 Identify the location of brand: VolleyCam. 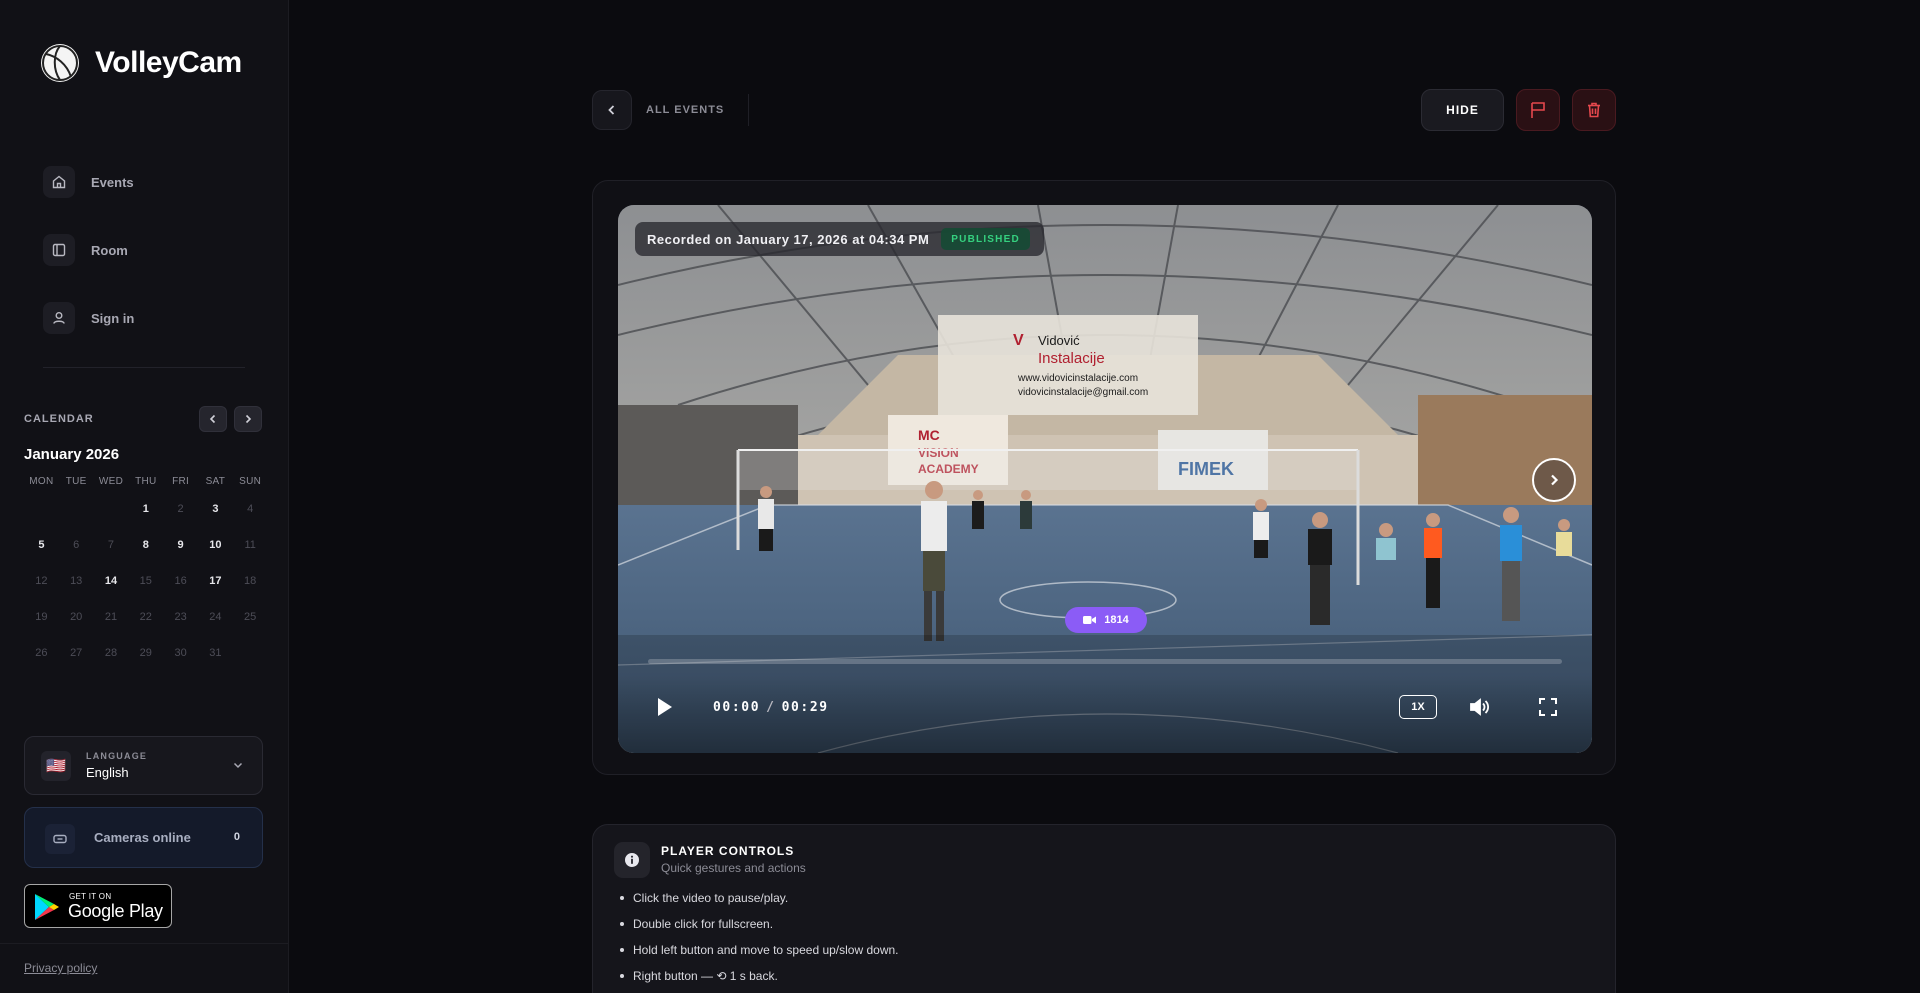
(141, 63).